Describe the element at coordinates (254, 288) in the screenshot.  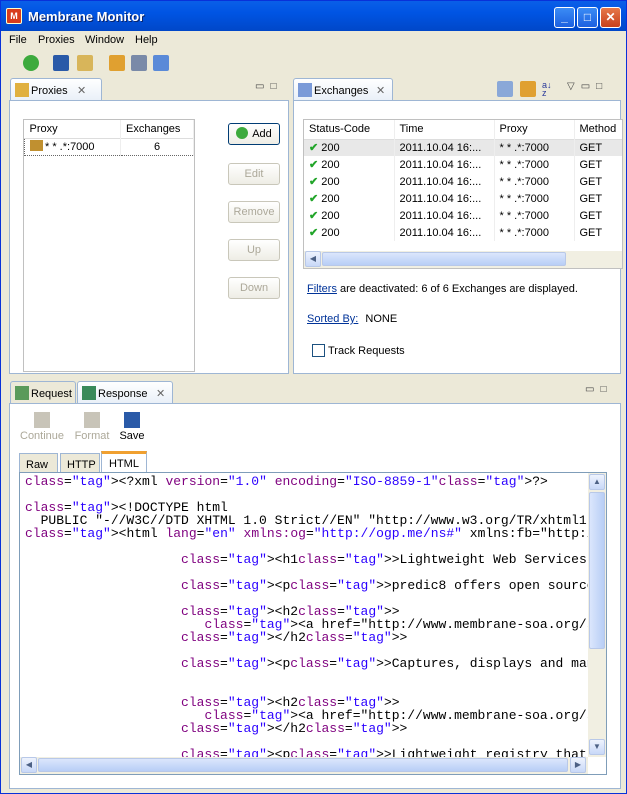
I see `down-button: Down` at that location.